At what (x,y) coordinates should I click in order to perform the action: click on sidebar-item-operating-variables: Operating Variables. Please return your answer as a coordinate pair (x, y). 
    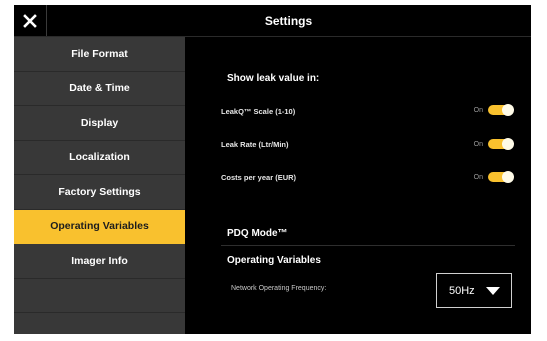
    Looking at the image, I should click on (99, 226).